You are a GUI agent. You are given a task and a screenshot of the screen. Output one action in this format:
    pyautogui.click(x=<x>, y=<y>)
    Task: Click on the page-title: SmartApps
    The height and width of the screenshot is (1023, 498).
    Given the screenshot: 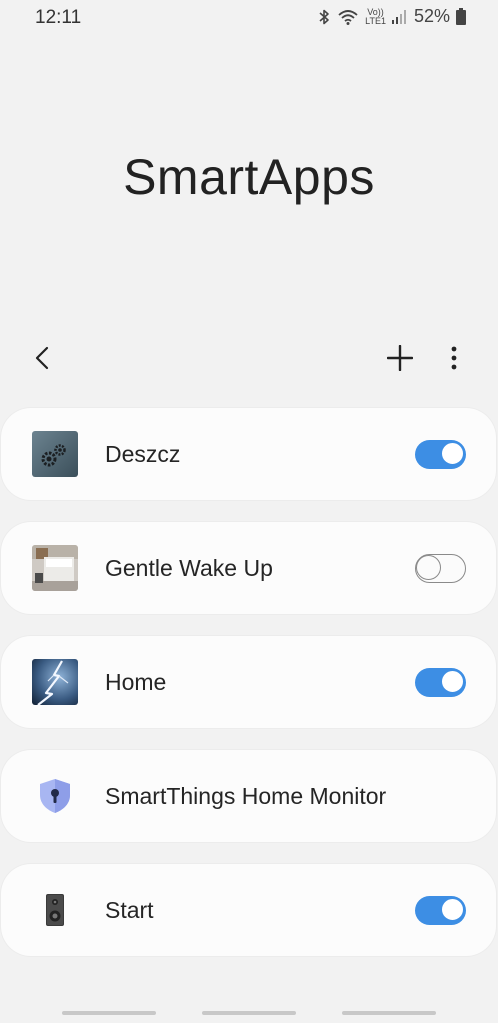 What is the action you would take?
    pyautogui.click(x=249, y=177)
    